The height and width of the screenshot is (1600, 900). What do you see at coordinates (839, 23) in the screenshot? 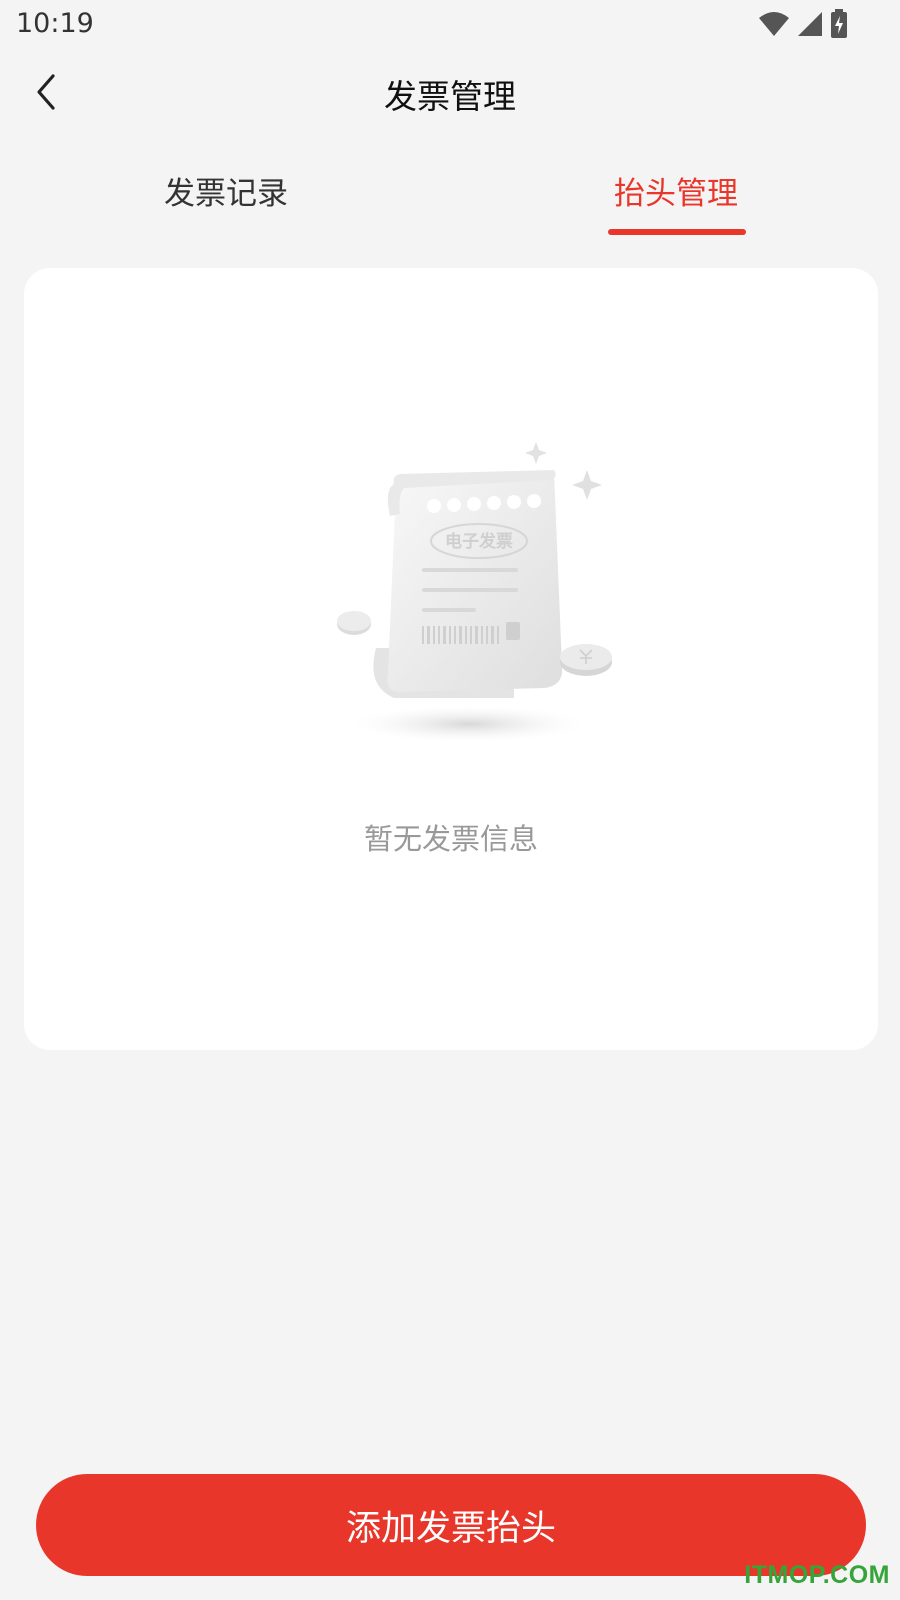
I see `battery-charging-icon` at bounding box center [839, 23].